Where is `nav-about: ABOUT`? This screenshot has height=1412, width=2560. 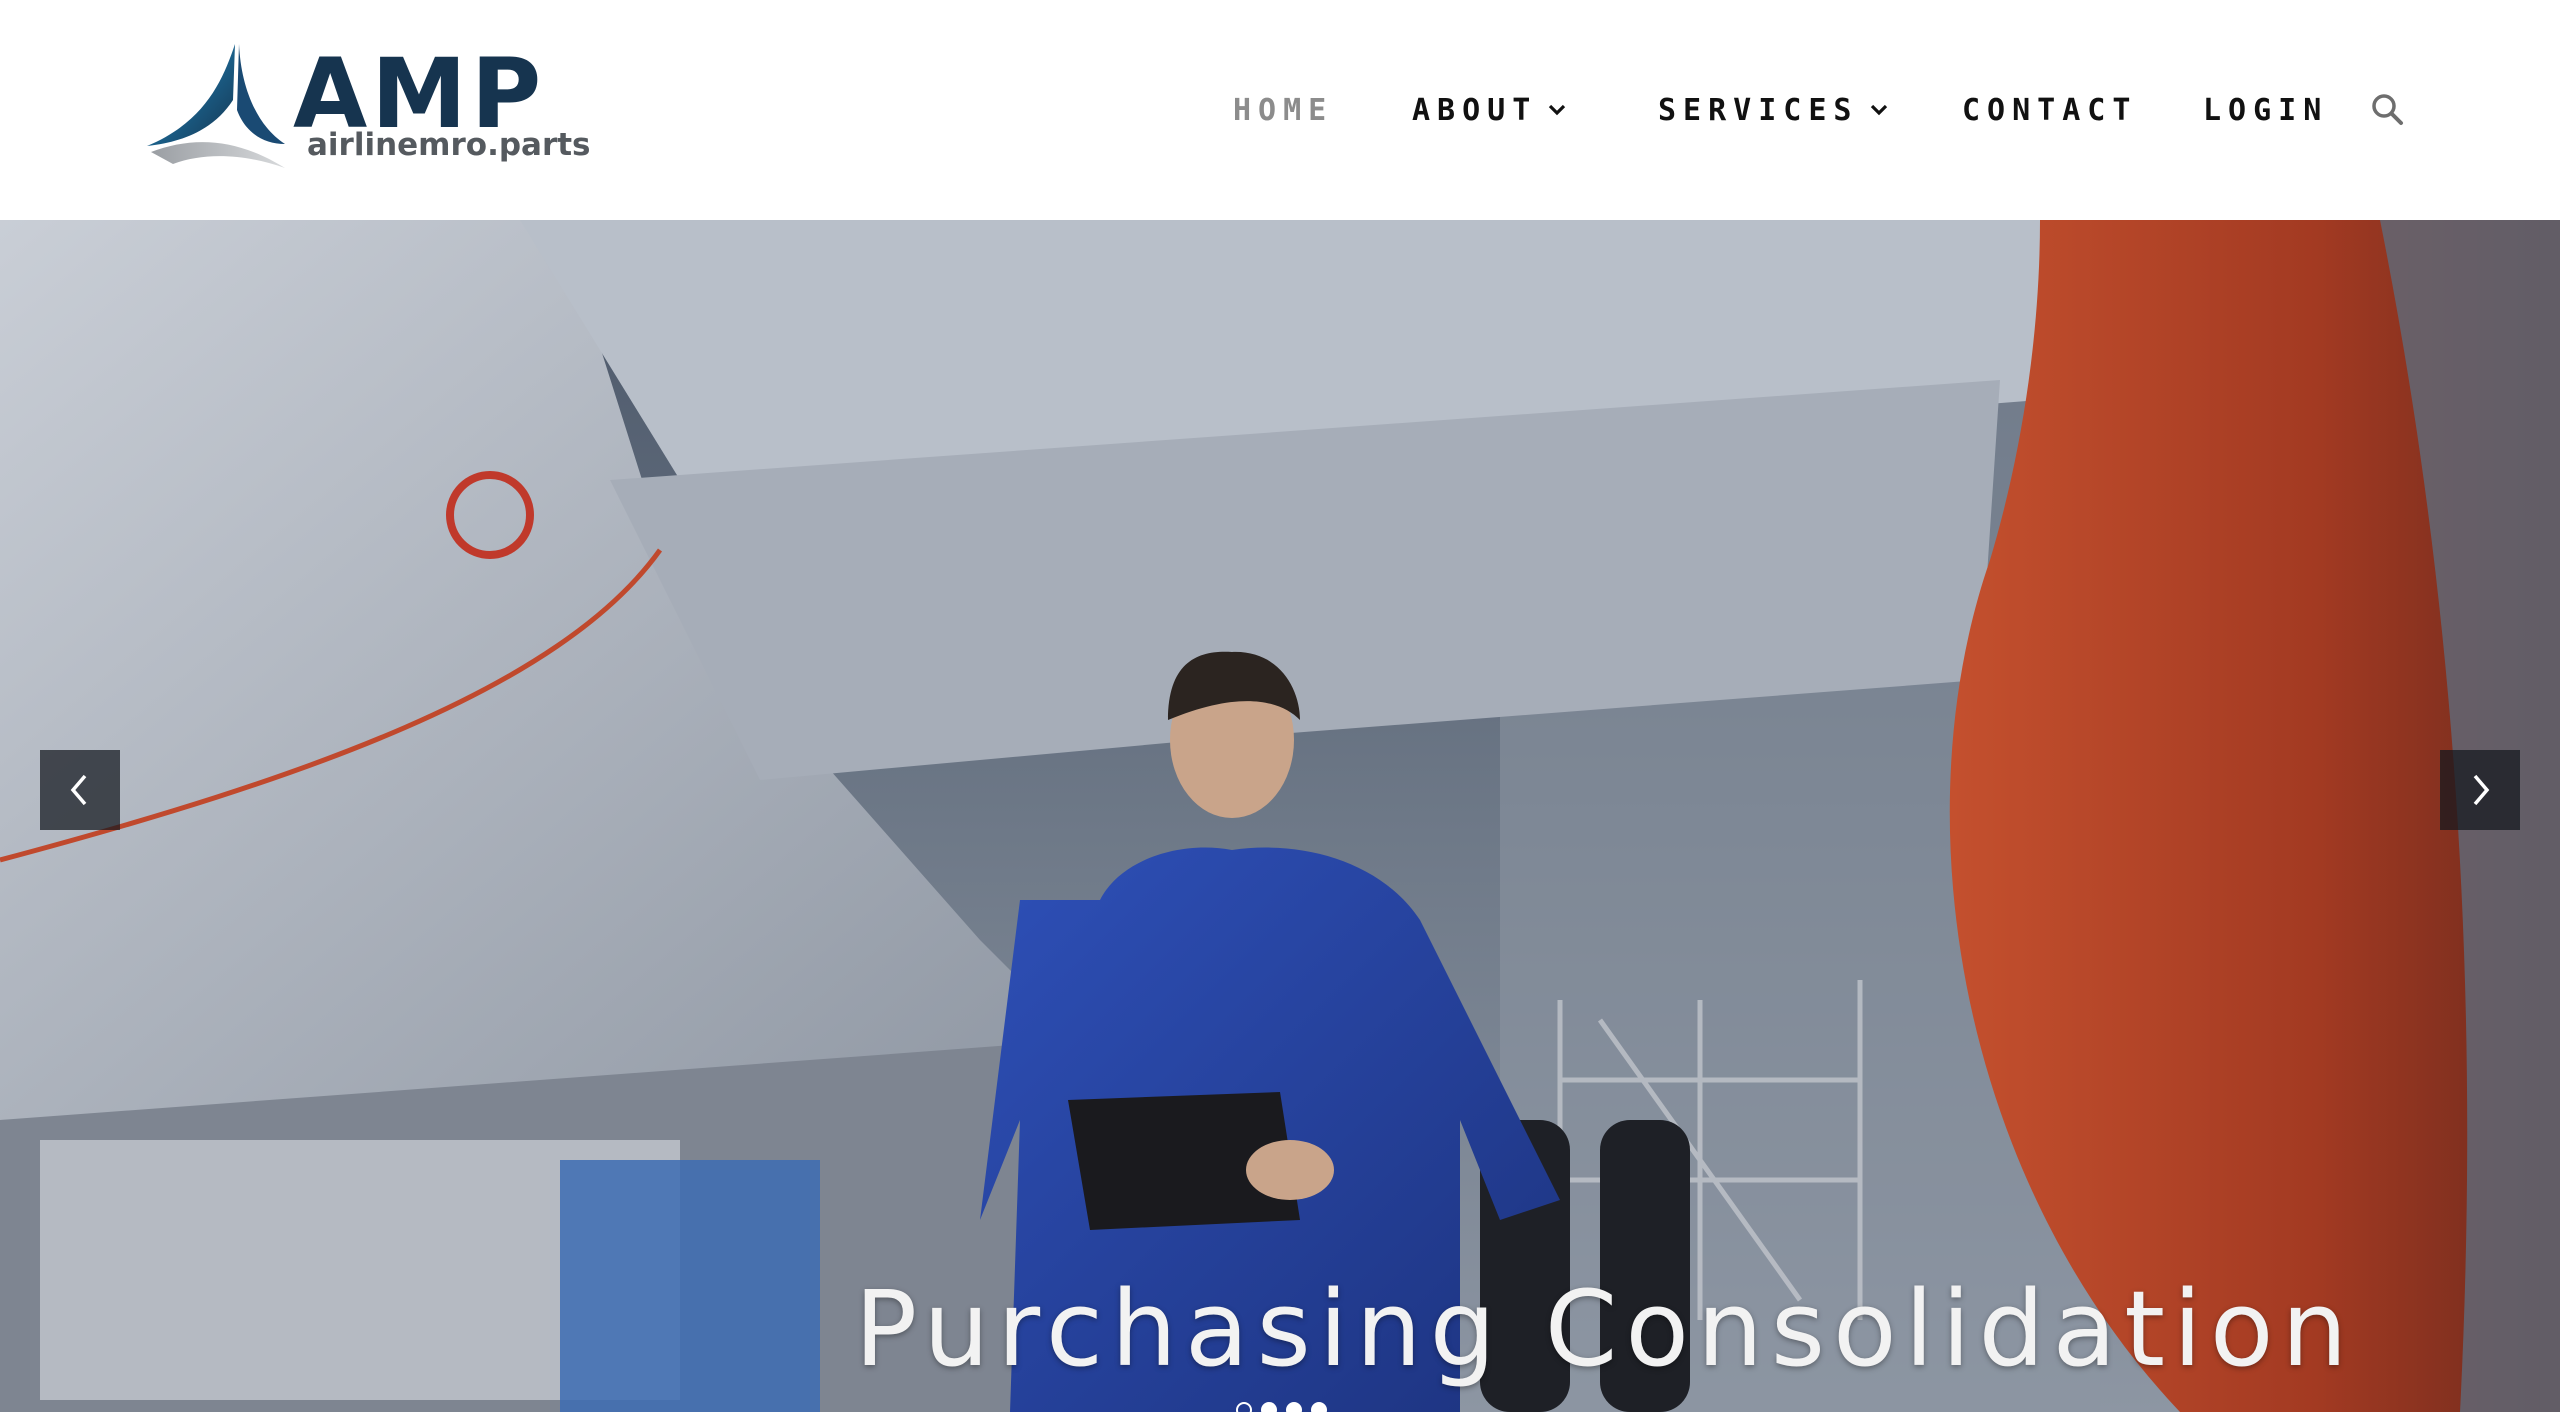
nav-about: ABOUT is located at coordinates (1489, 110).